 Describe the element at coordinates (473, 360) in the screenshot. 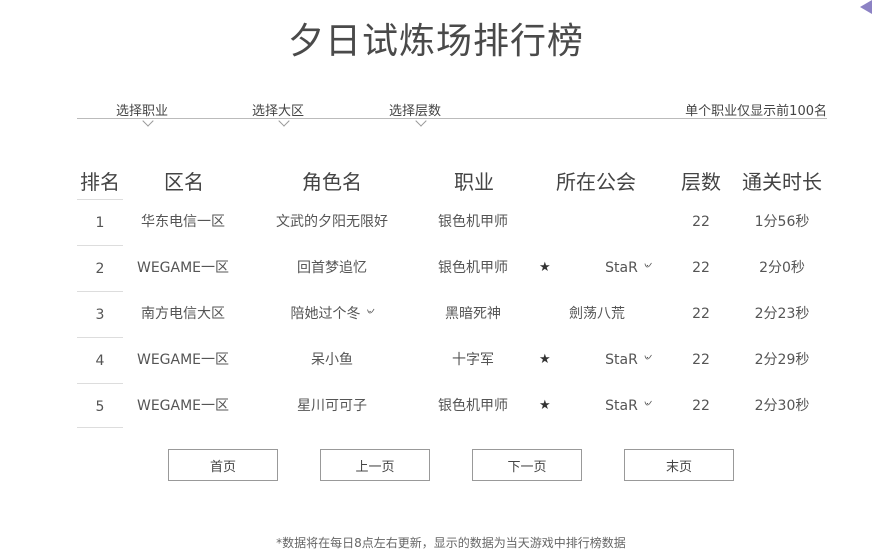

I see `job-cell: 十字军` at that location.